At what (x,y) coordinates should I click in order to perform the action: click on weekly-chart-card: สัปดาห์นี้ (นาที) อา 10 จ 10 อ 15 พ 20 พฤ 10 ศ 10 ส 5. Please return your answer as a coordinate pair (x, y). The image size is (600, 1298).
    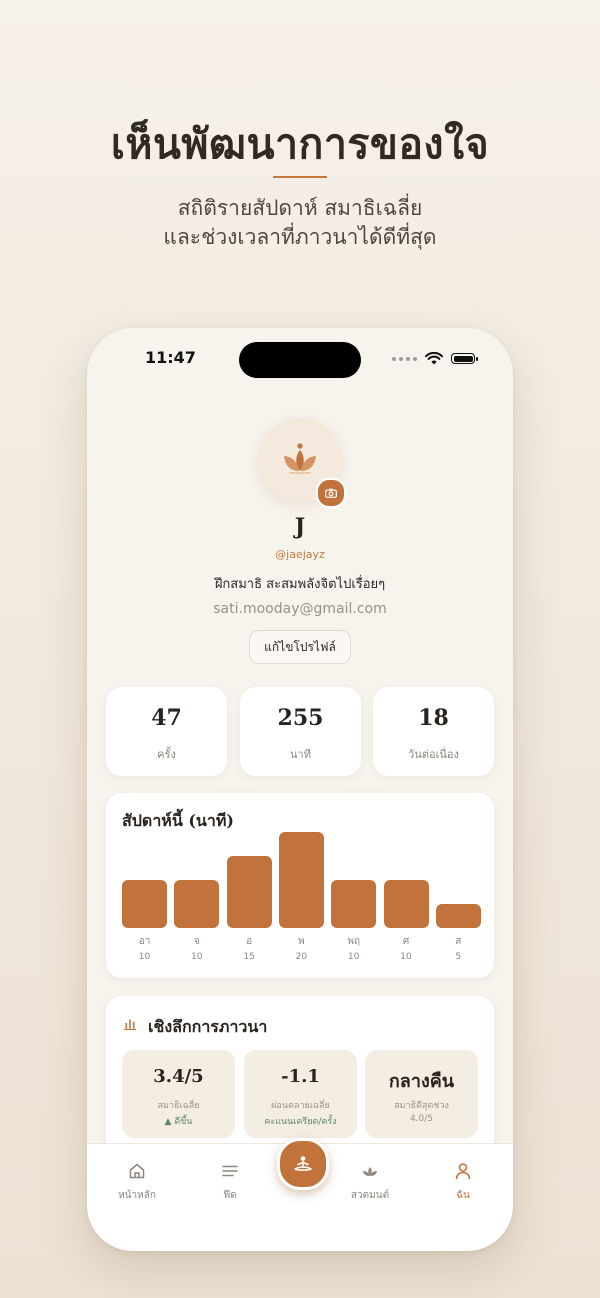
    Looking at the image, I should click on (300, 885).